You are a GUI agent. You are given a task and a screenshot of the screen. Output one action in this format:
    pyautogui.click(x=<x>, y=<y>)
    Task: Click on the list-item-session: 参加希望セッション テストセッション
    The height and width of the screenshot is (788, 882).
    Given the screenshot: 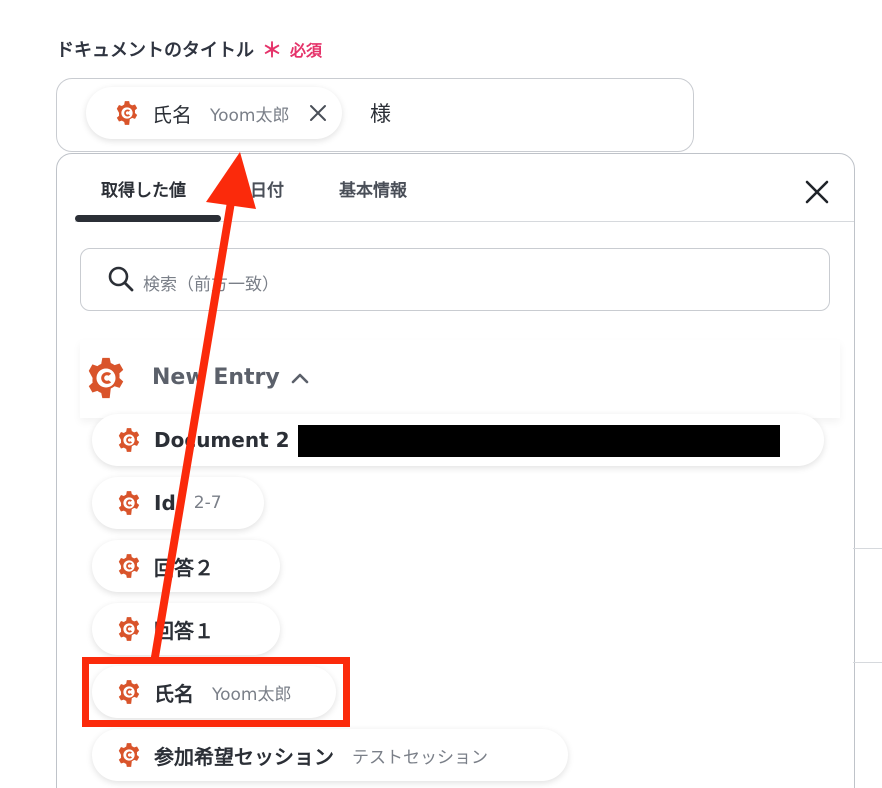 What is the action you would take?
    pyautogui.click(x=330, y=755)
    